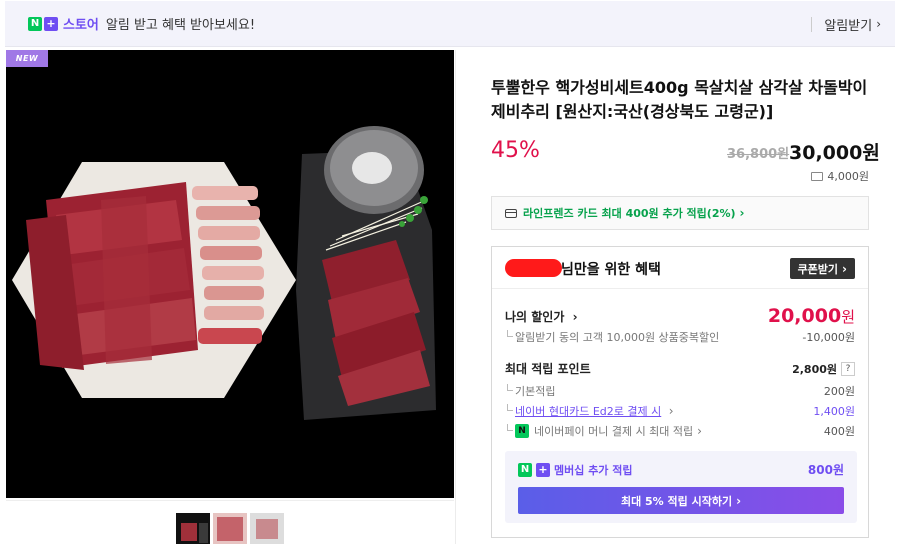  Describe the element at coordinates (818, 269) in the screenshot. I see `coupon-button-label: 쿠폰받기` at that location.